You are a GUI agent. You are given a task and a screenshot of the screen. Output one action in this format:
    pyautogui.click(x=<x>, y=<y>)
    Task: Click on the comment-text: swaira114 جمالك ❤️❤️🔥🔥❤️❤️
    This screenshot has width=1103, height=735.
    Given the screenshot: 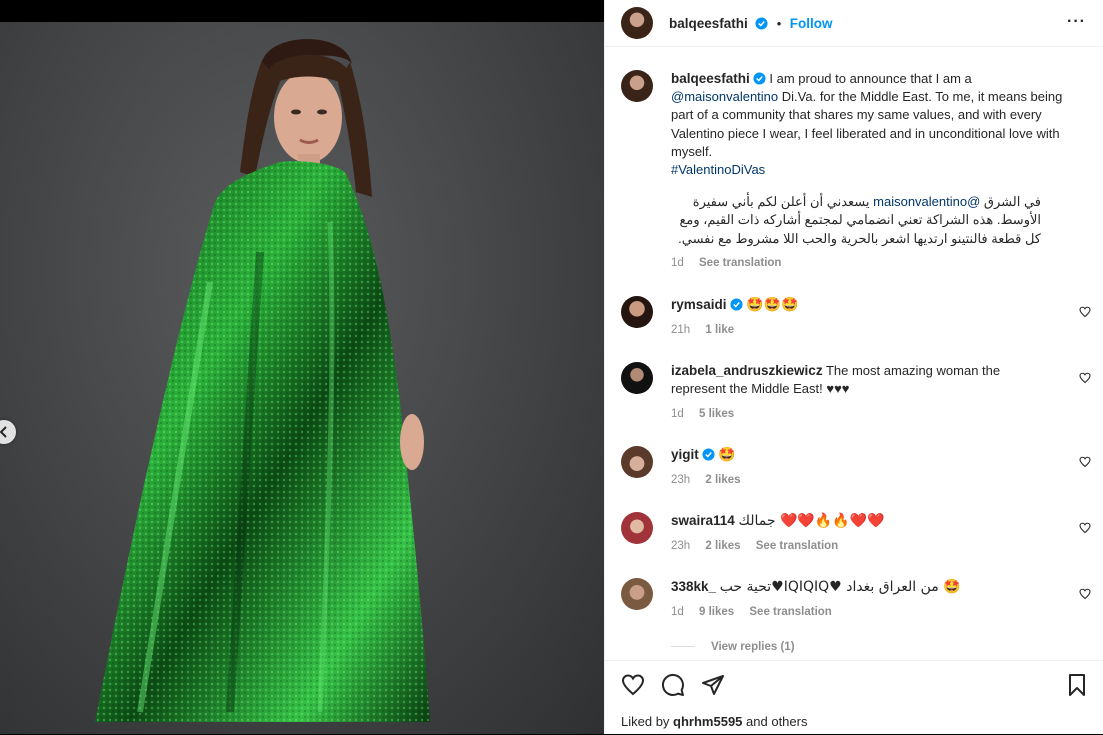 What is the action you would take?
    pyautogui.click(x=851, y=521)
    